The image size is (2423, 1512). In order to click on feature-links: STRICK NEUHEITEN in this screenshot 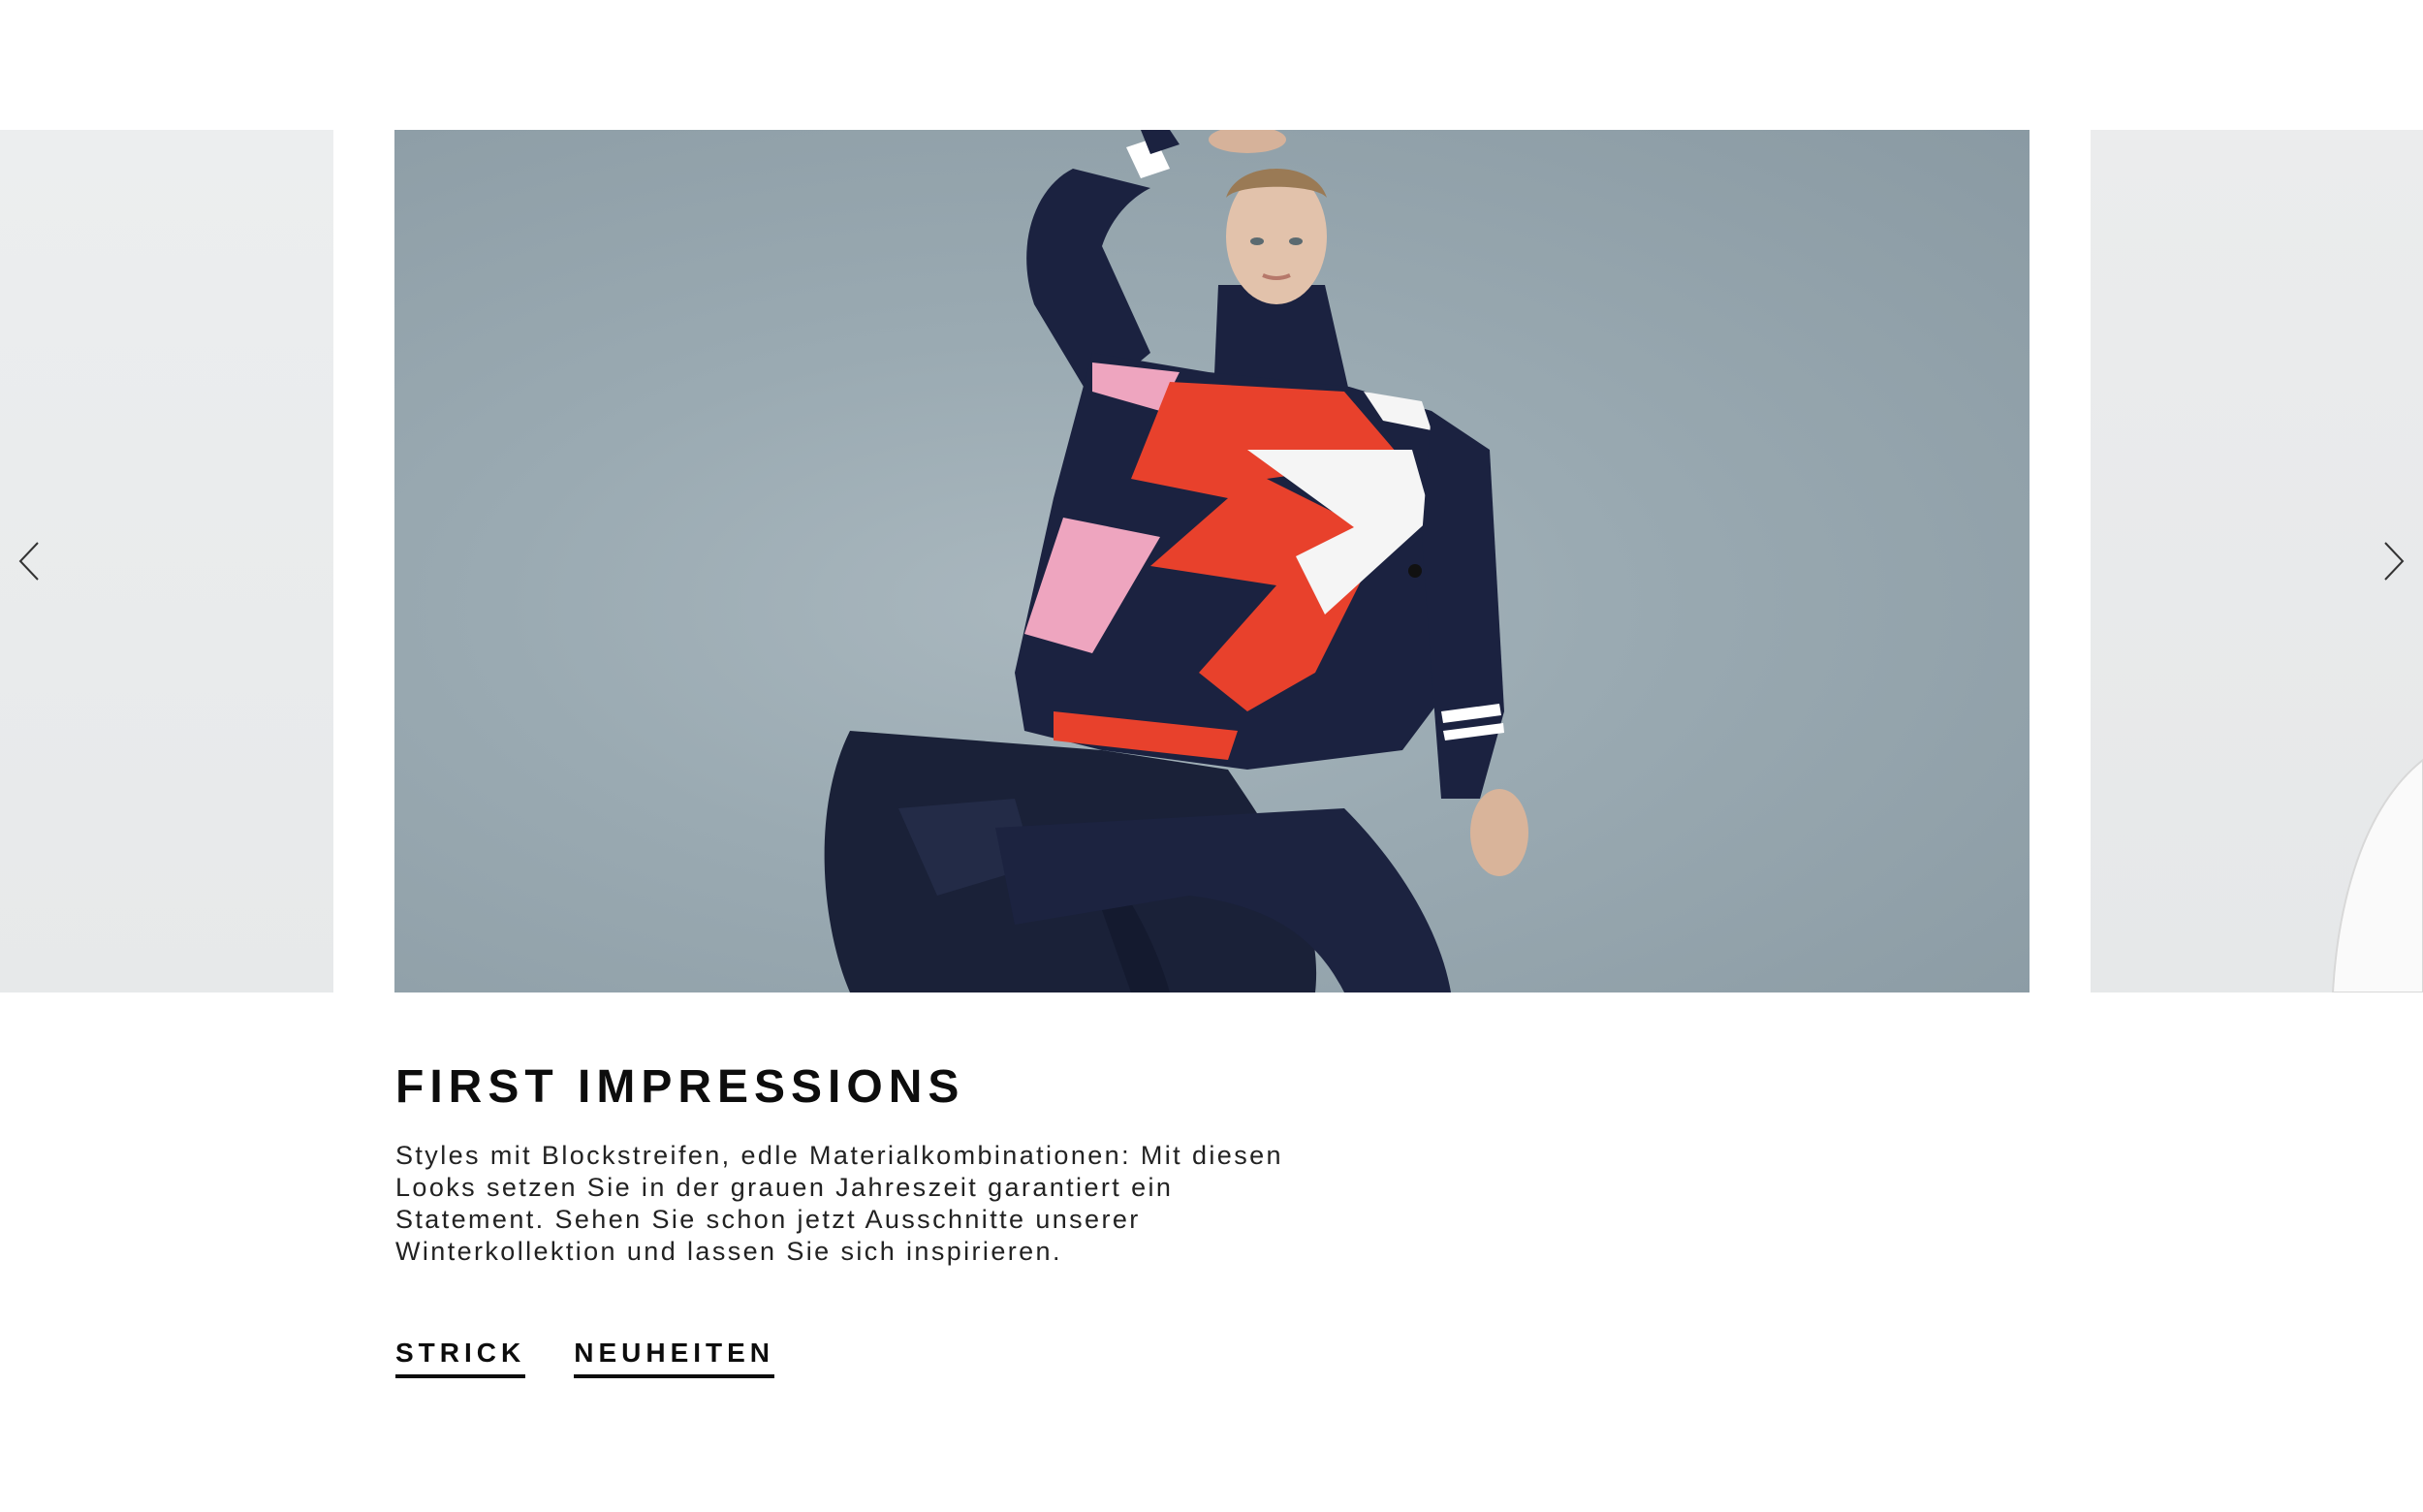, I will do `click(585, 1358)`.